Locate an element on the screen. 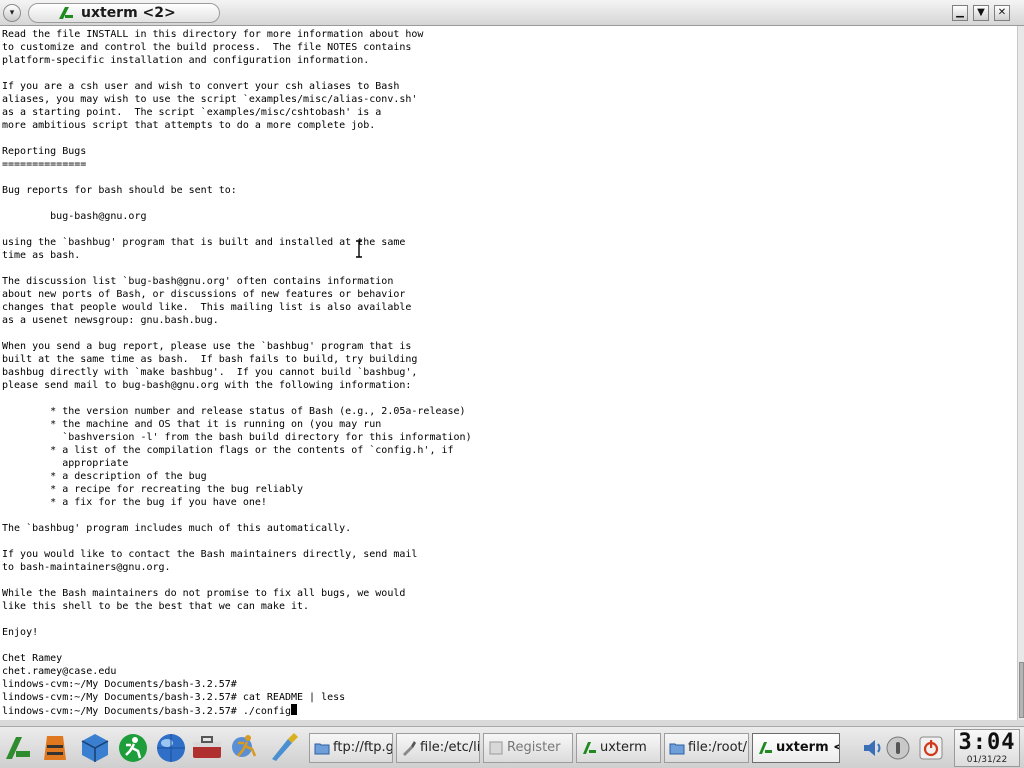 The width and height of the screenshot is (1024, 768). scrollbar-thumb is located at coordinates (1021, 690).